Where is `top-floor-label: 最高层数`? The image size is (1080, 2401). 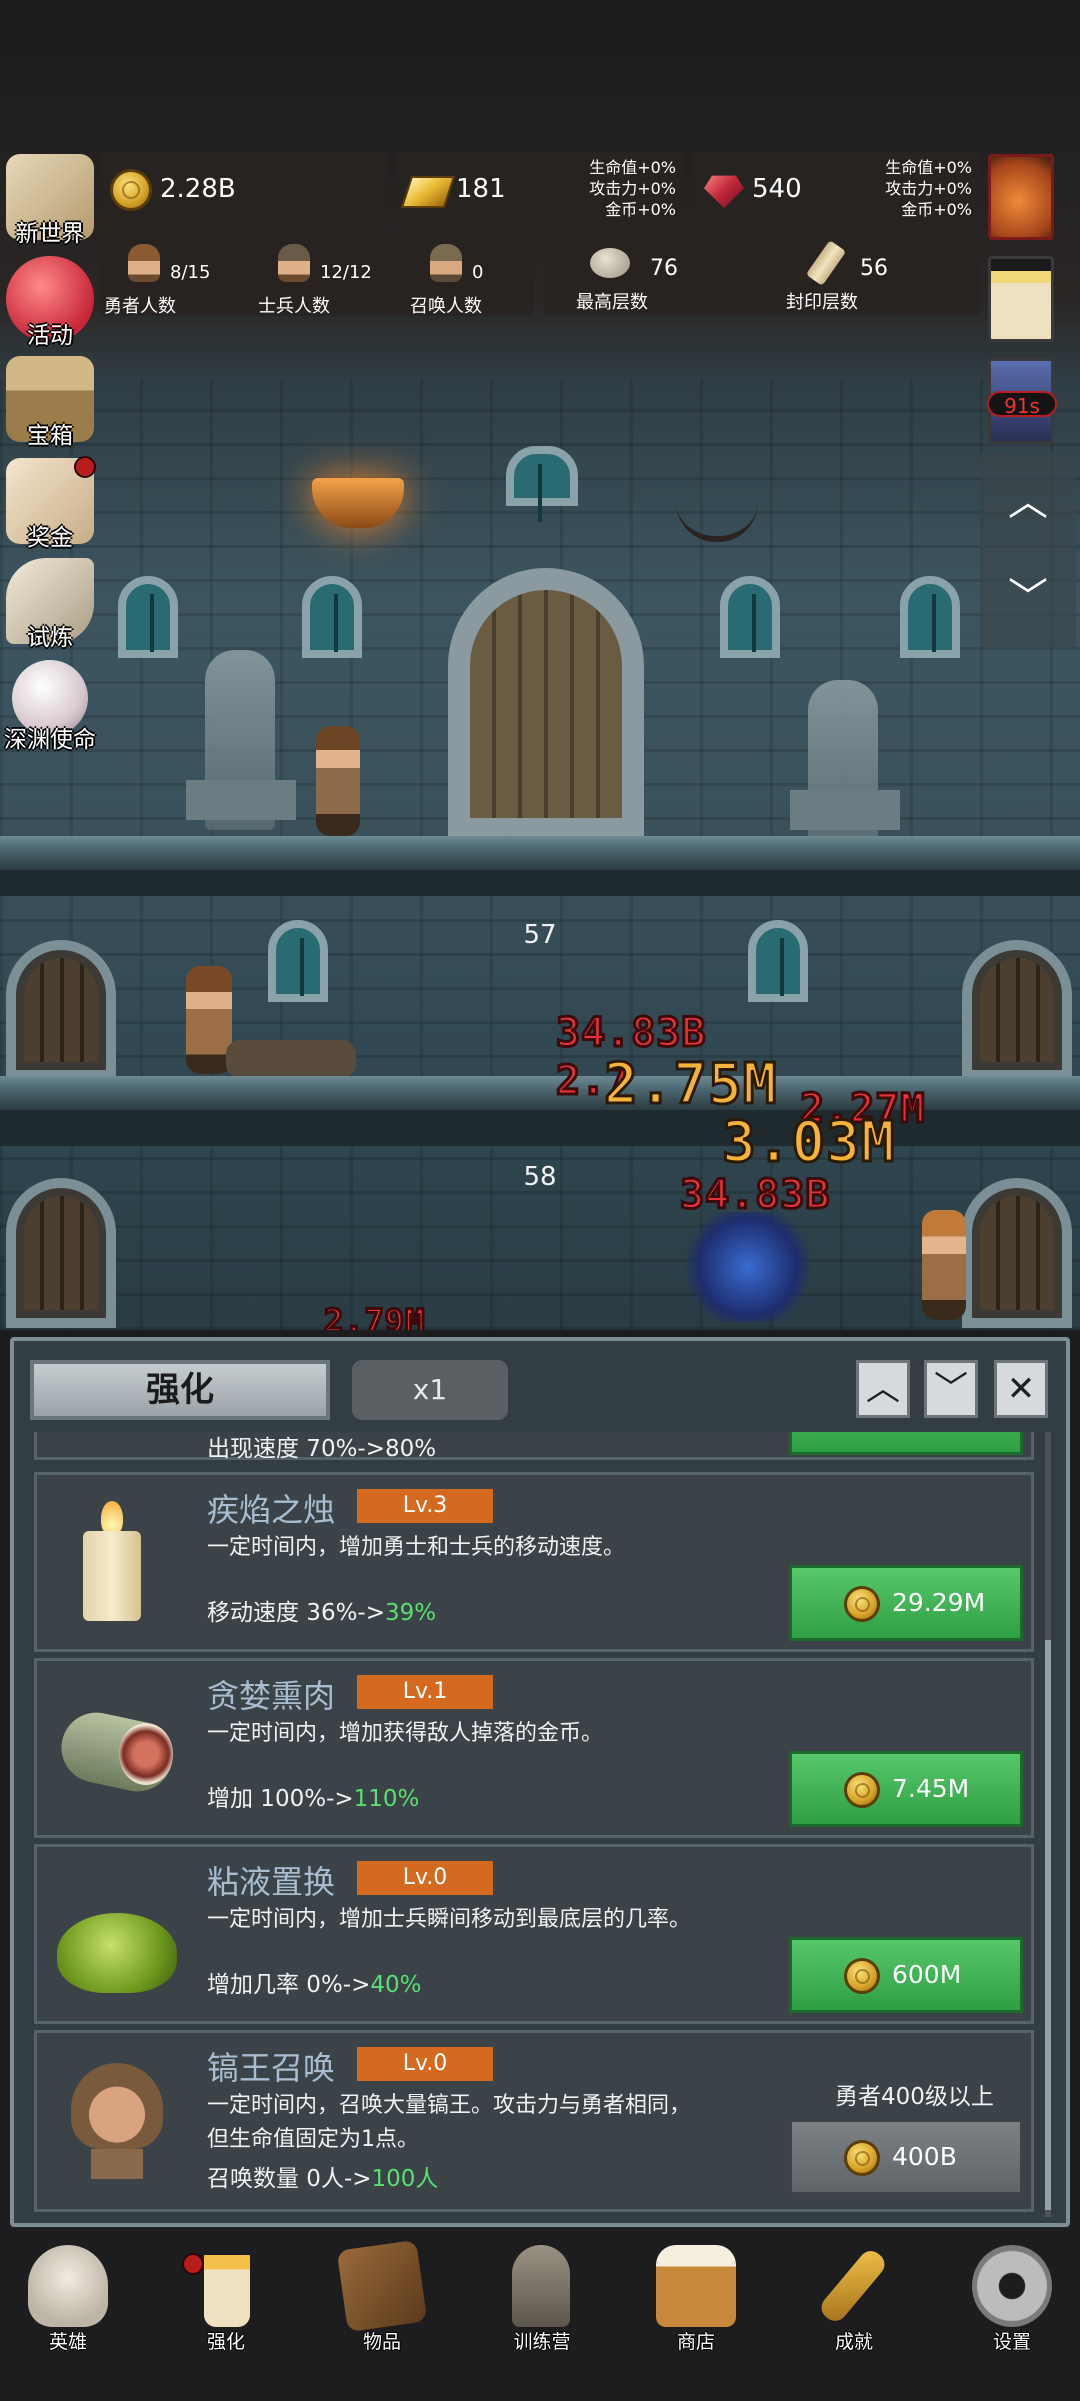 top-floor-label: 最高层数 is located at coordinates (612, 302).